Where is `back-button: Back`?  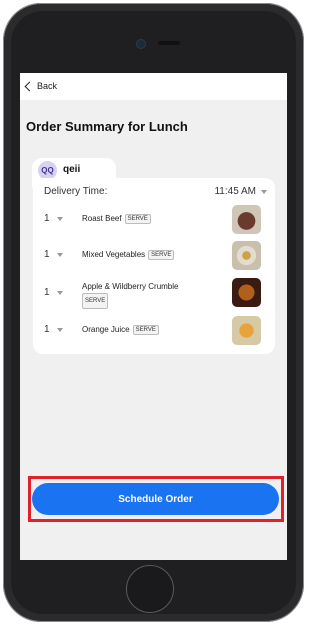 back-button: Back is located at coordinates (41, 86).